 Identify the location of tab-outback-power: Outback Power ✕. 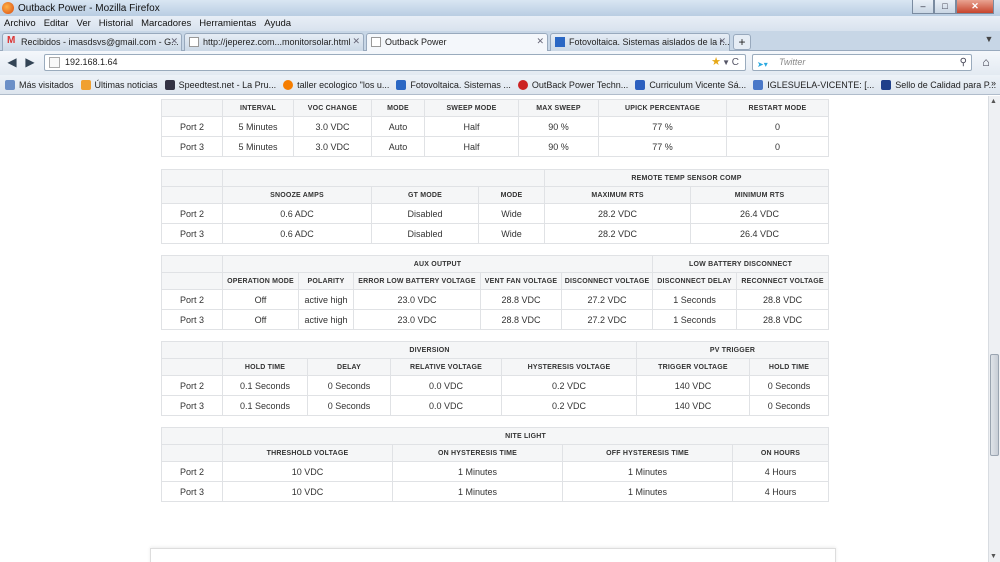
(457, 42).